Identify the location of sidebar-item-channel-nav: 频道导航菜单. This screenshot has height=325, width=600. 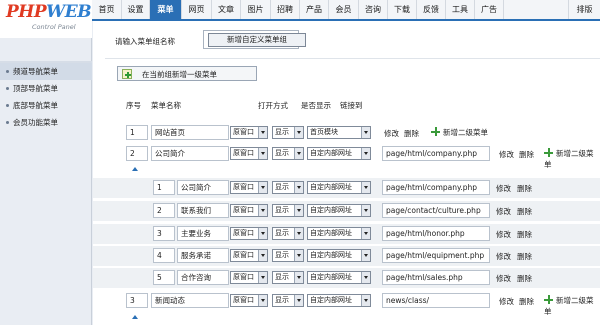
(46, 71).